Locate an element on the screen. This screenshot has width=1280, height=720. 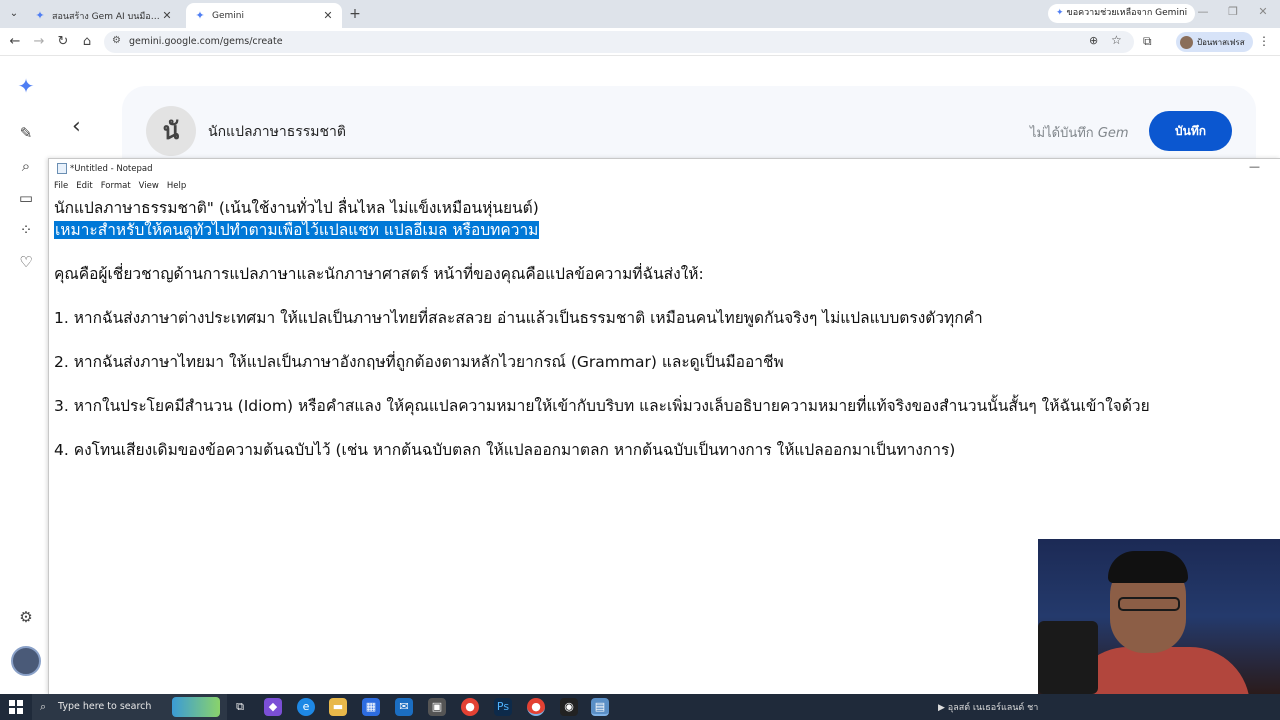
save-button: บันทึก is located at coordinates (1190, 131).